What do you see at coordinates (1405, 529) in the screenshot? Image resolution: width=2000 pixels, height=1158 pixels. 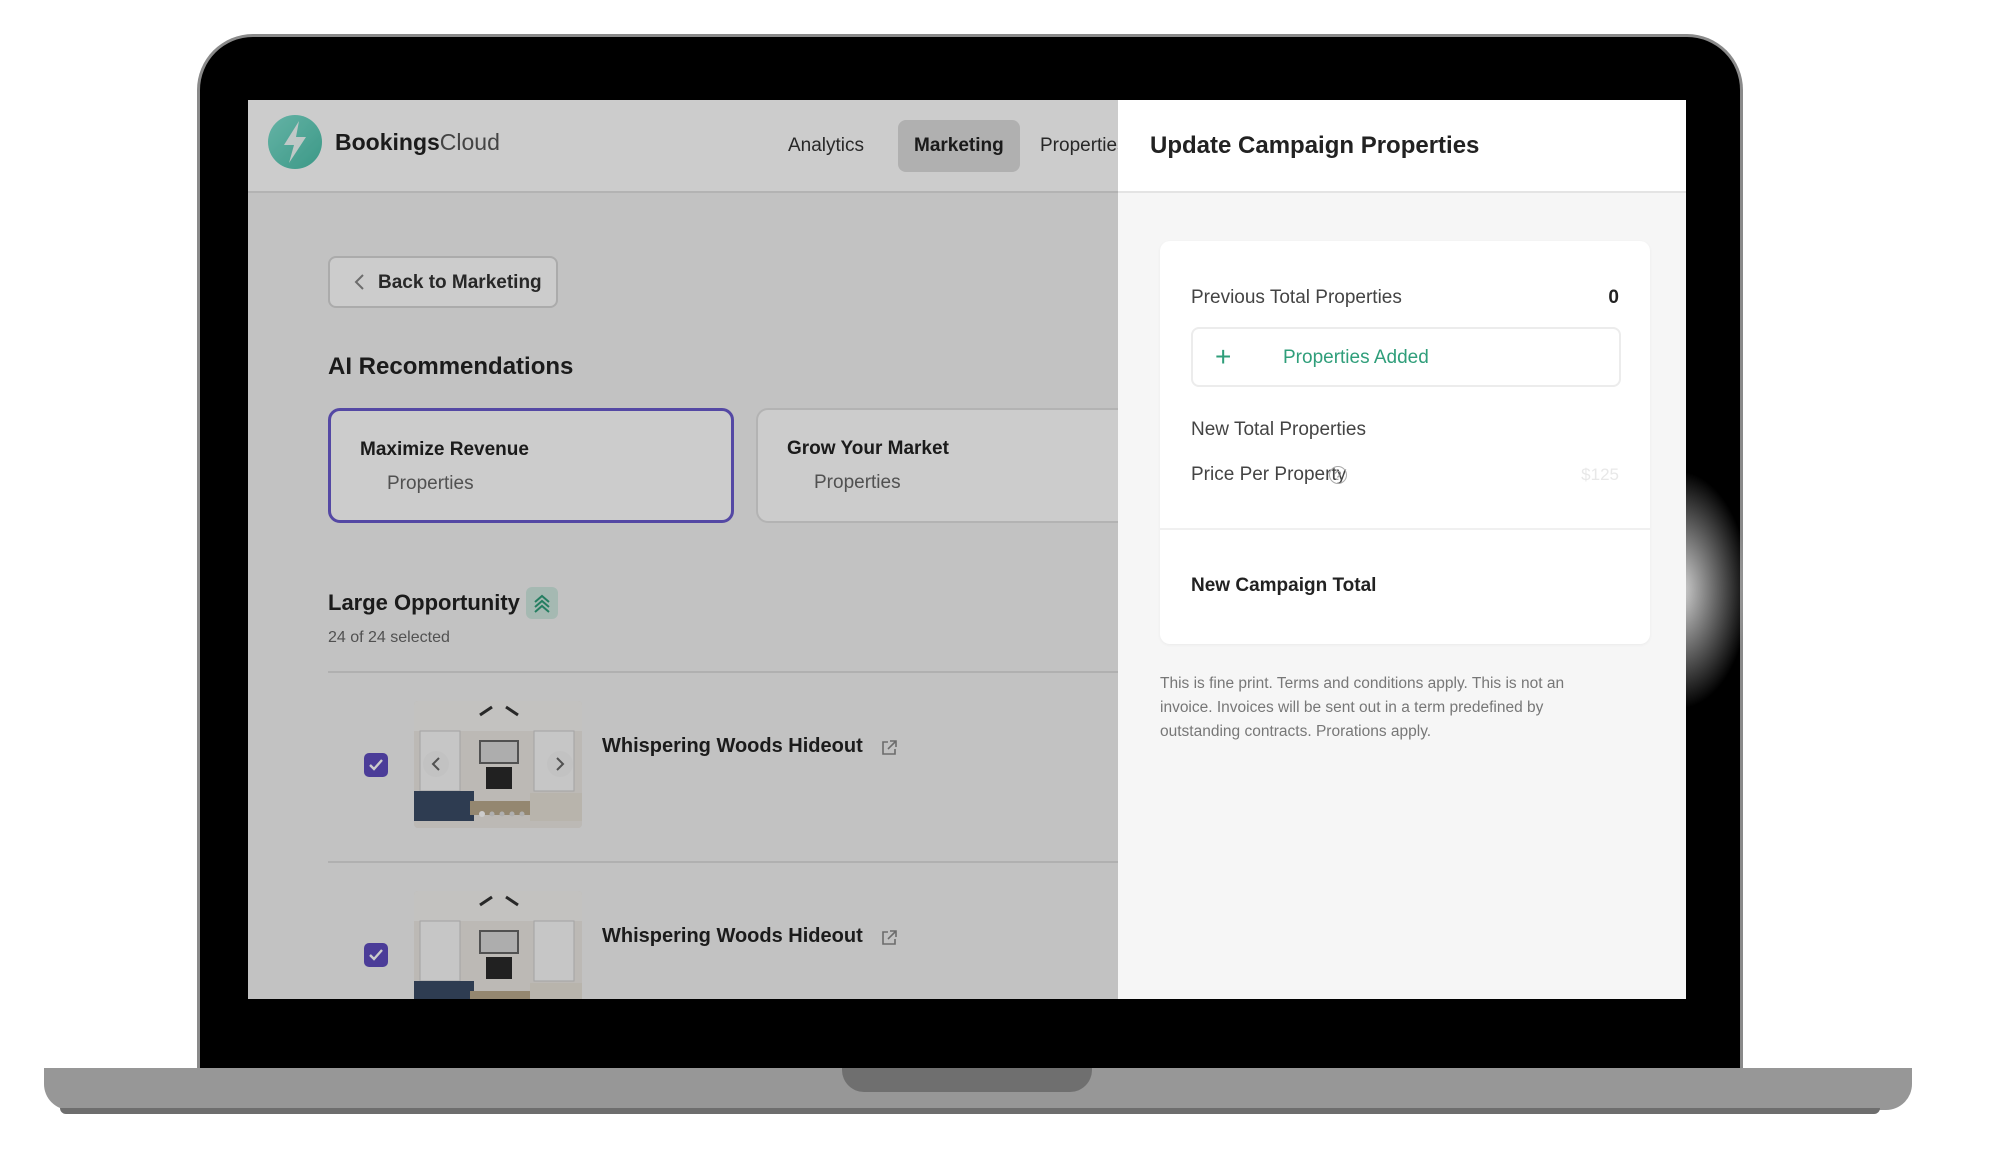 I see `card-divider` at bounding box center [1405, 529].